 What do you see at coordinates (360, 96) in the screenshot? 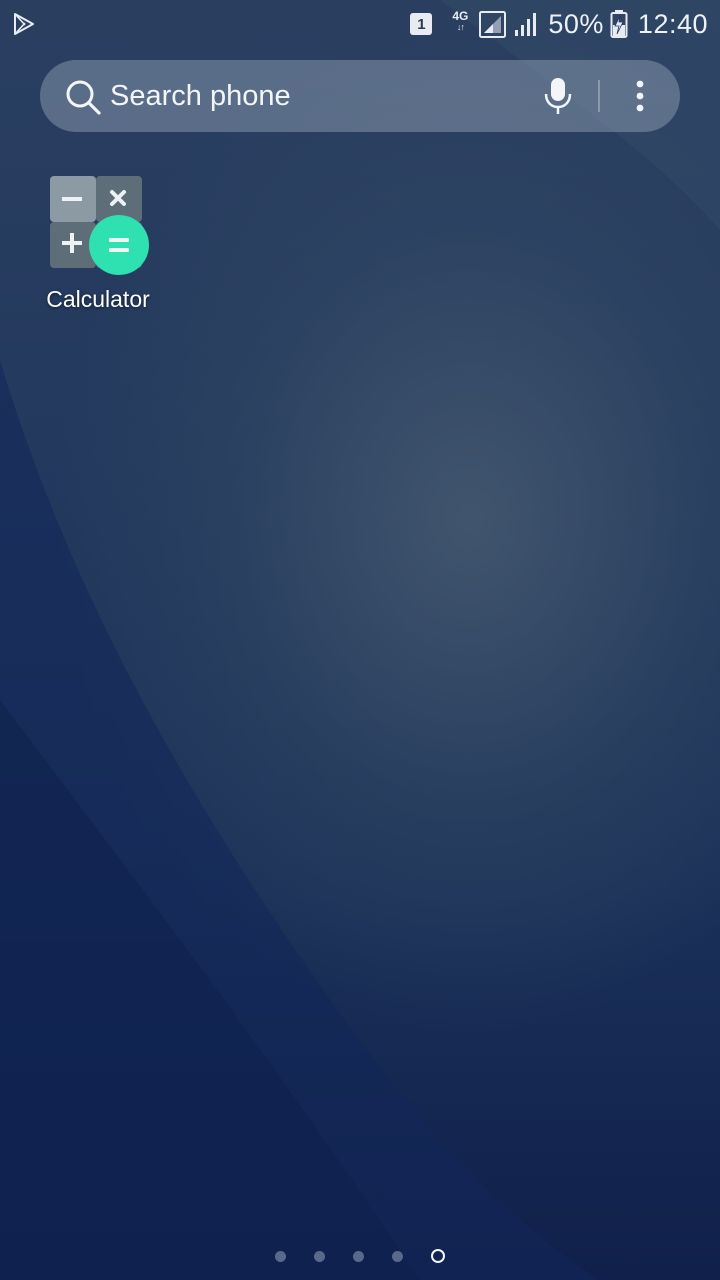
I see `search-bar: Search phone` at bounding box center [360, 96].